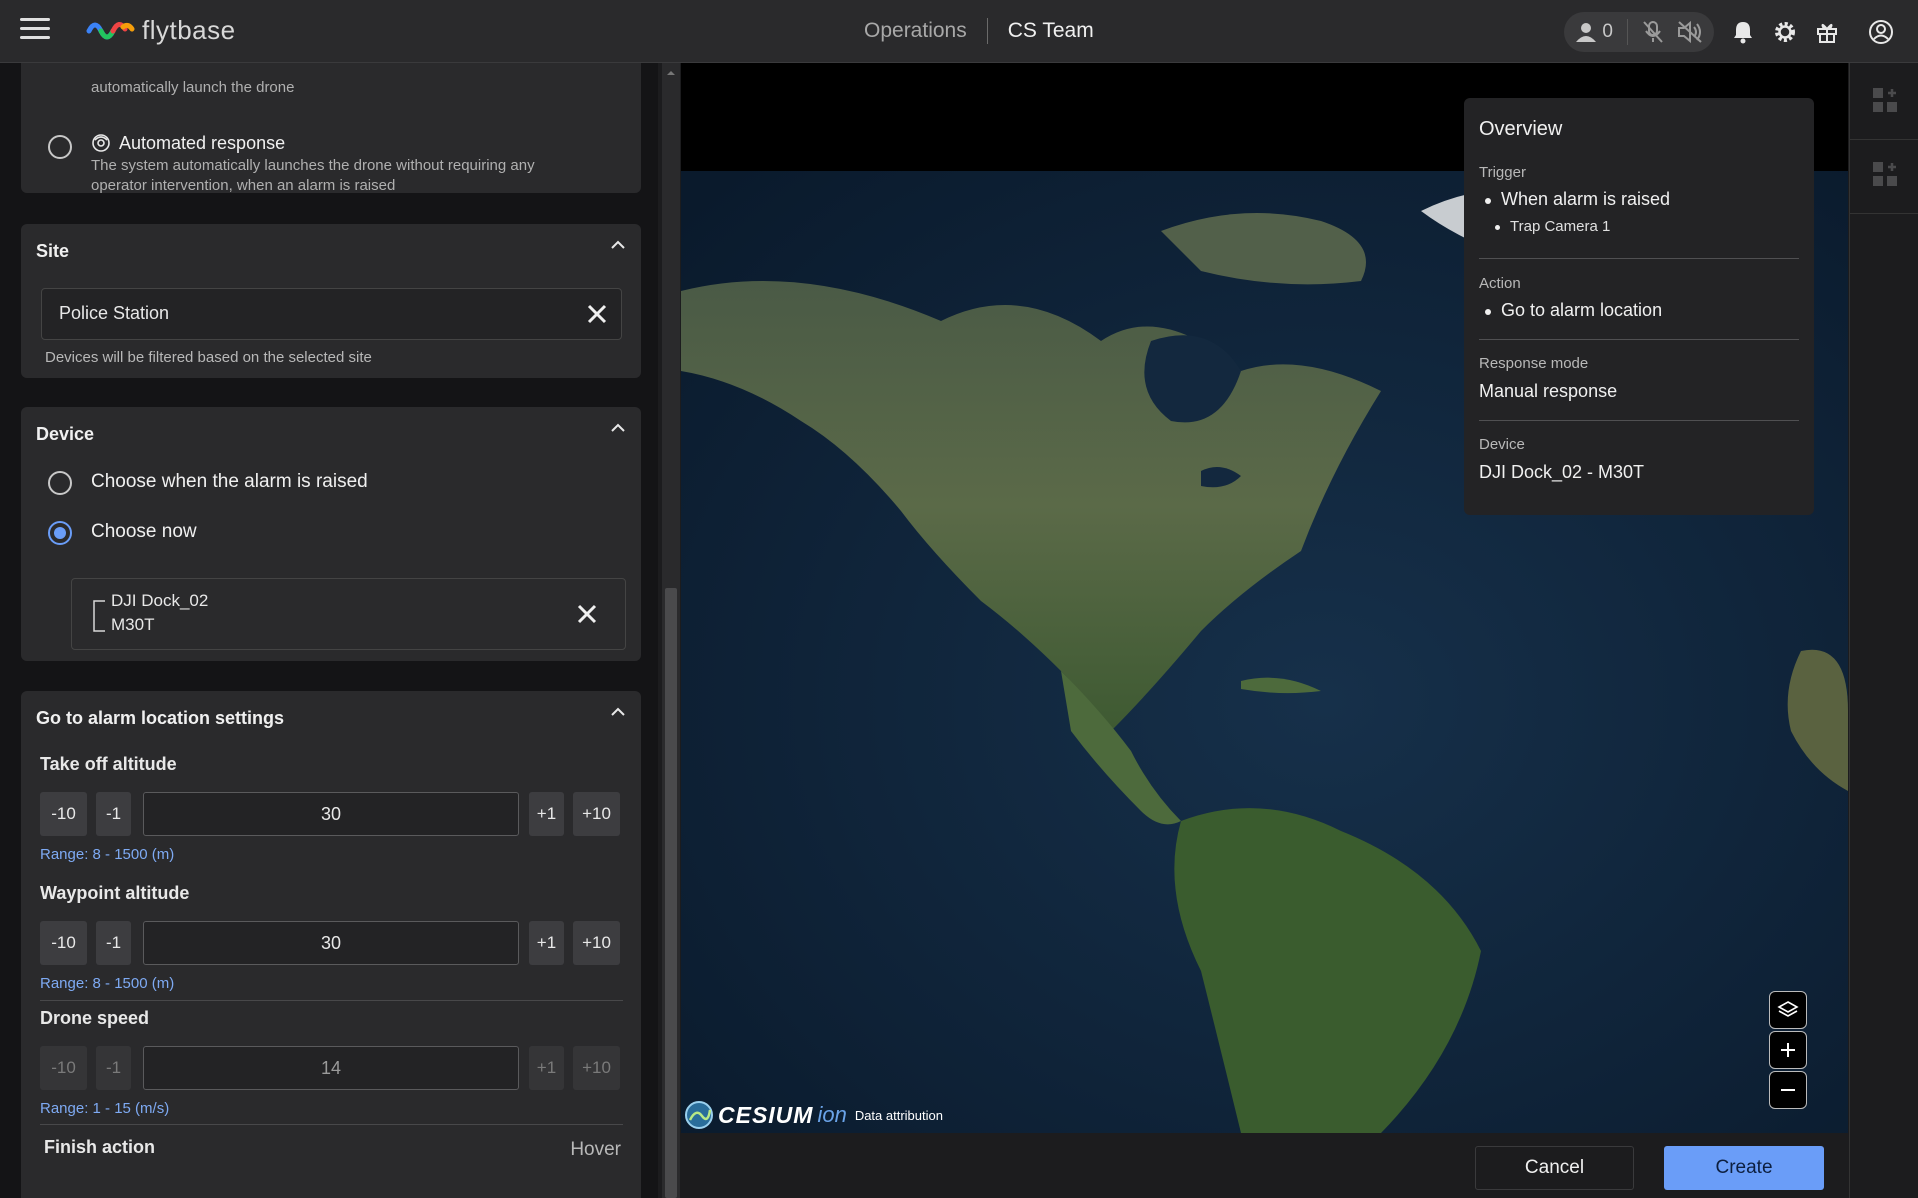  I want to click on scroll-up-arrow-icon, so click(671, 73).